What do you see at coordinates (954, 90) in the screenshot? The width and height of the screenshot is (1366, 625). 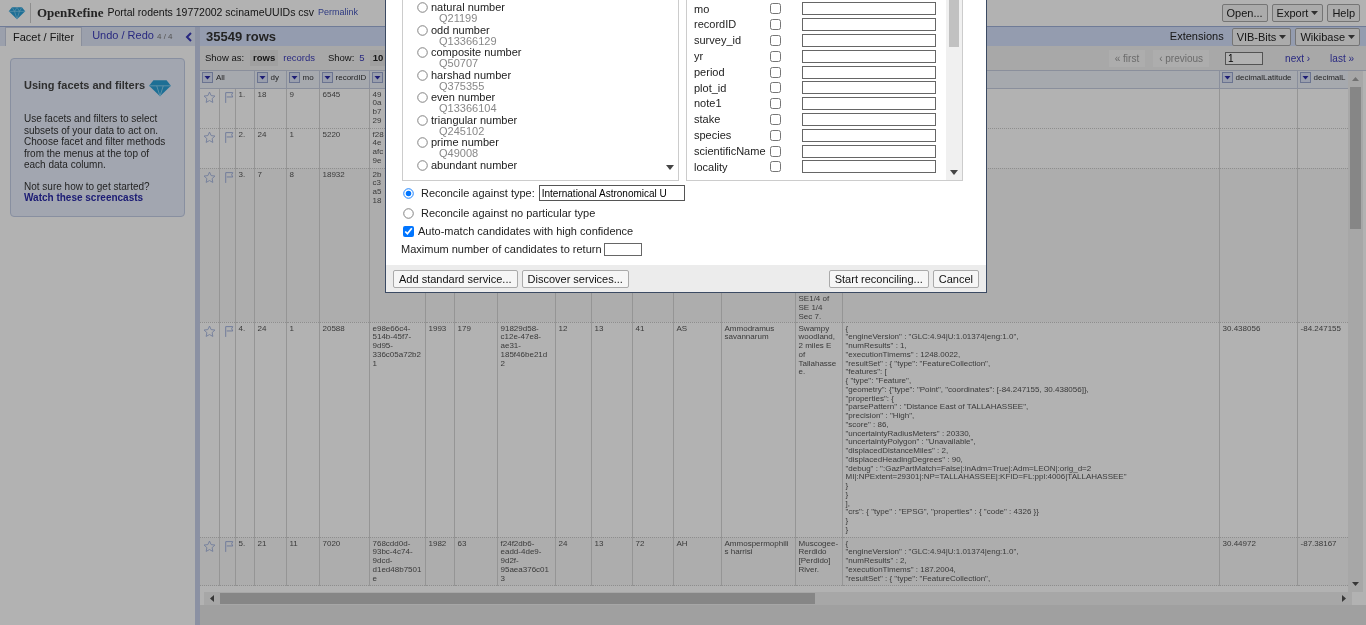 I see `list-scrollbar` at bounding box center [954, 90].